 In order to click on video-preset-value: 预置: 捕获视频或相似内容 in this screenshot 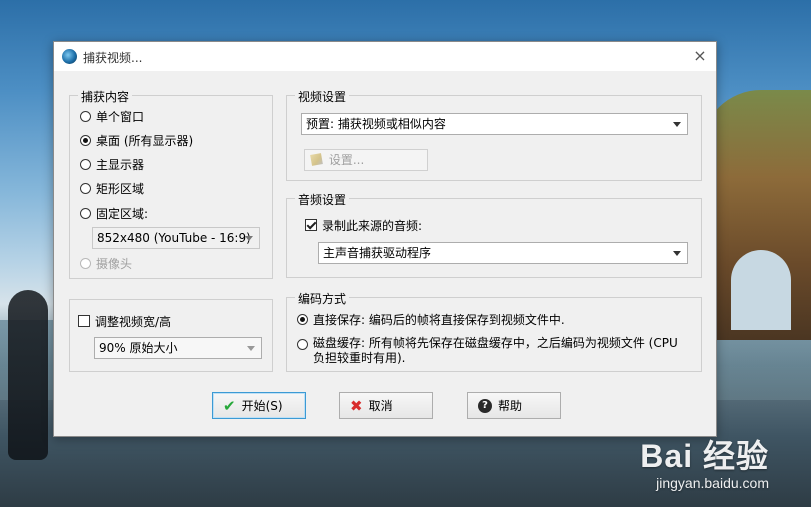, I will do `click(376, 124)`.